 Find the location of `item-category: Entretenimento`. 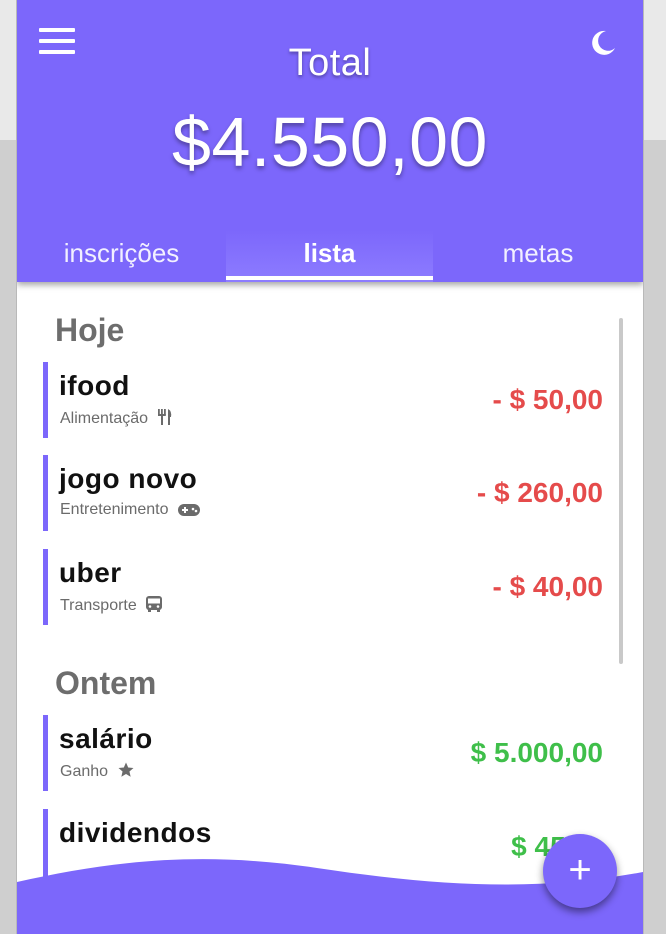

item-category: Entretenimento is located at coordinates (130, 510).